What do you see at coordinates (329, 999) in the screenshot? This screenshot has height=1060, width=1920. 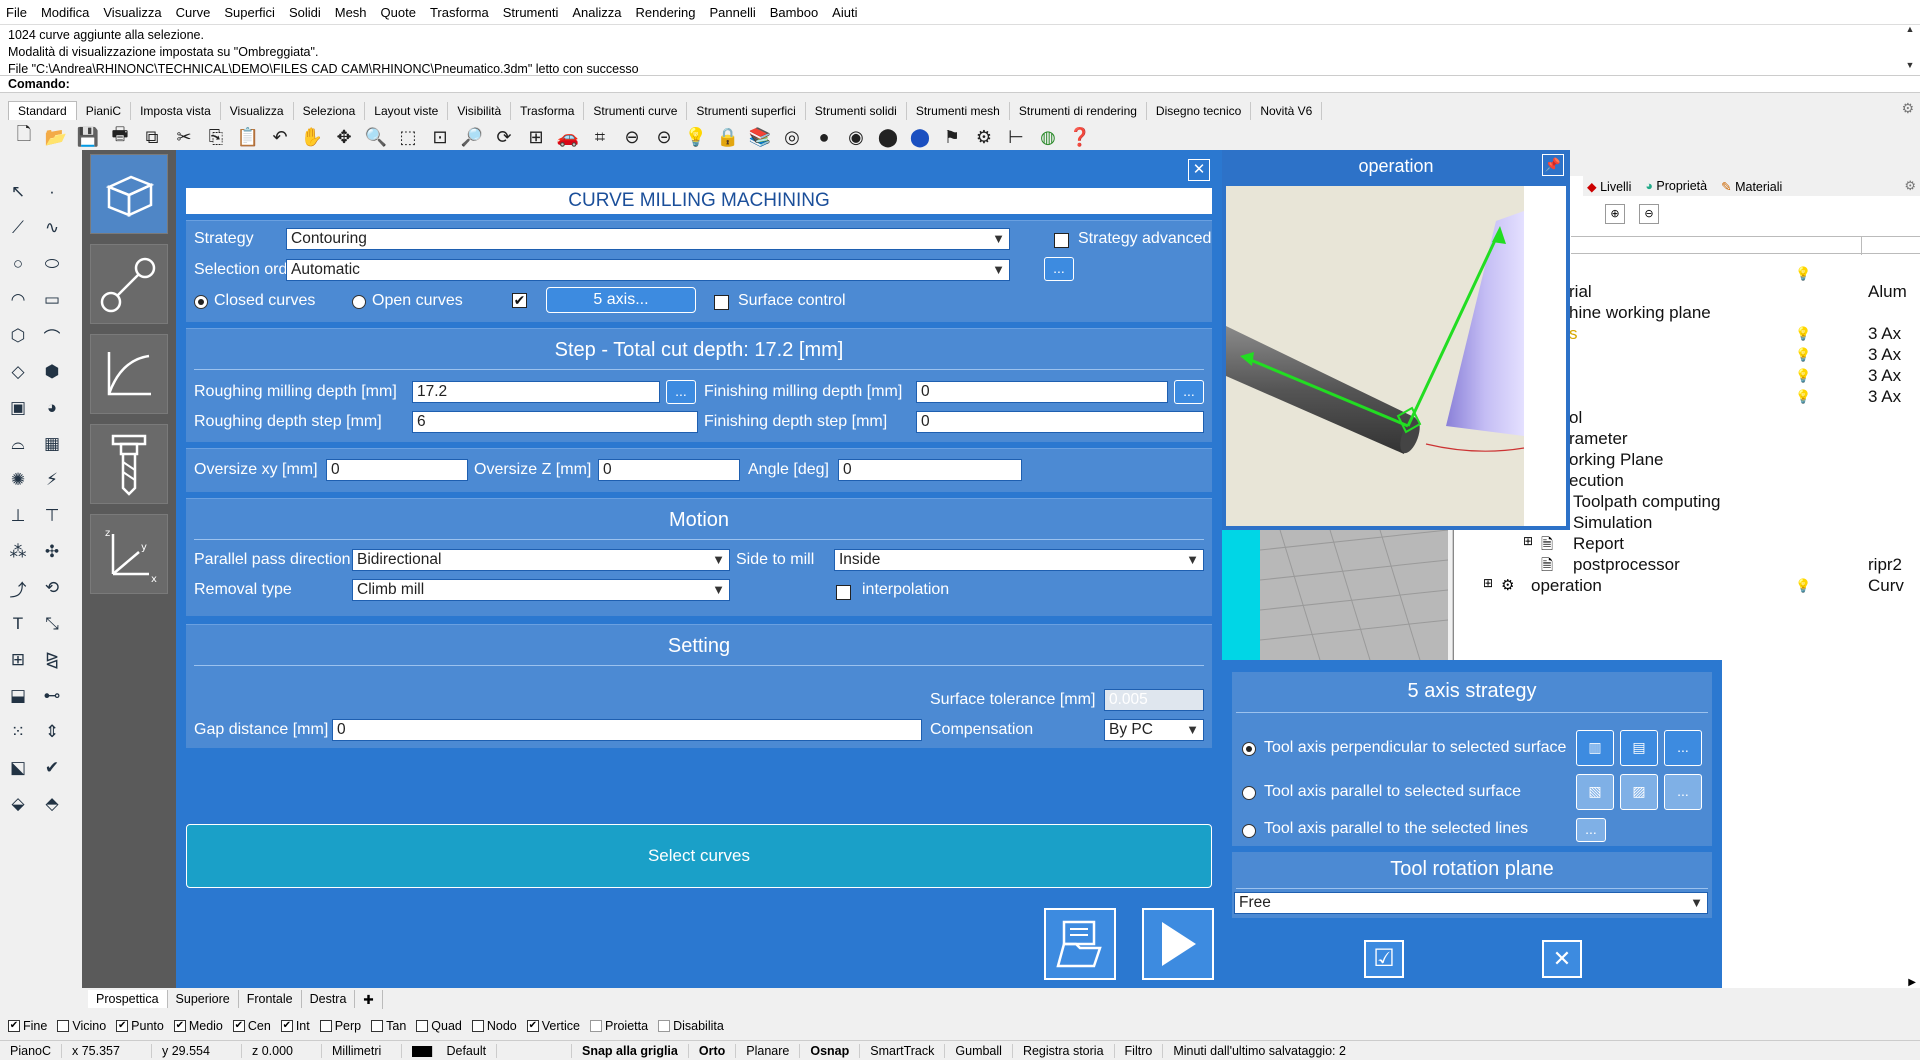 I see `tab-destra: Destra` at bounding box center [329, 999].